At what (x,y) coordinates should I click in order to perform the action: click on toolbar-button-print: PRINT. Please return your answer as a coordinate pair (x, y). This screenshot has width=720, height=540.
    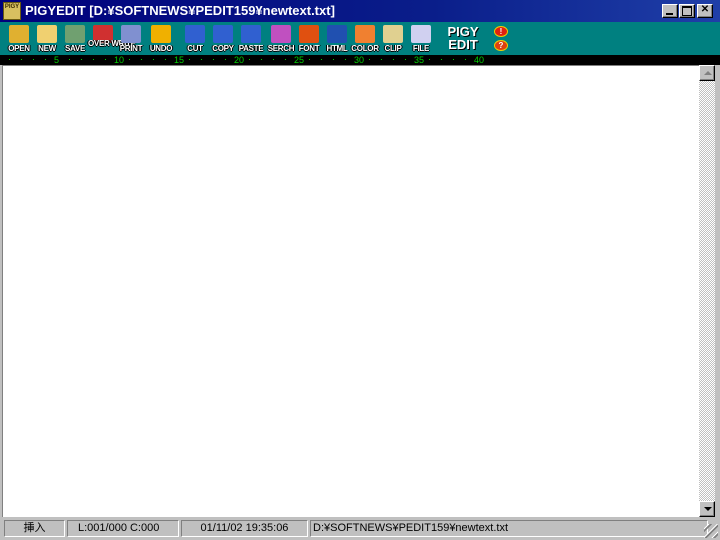
    Looking at the image, I should click on (131, 38).